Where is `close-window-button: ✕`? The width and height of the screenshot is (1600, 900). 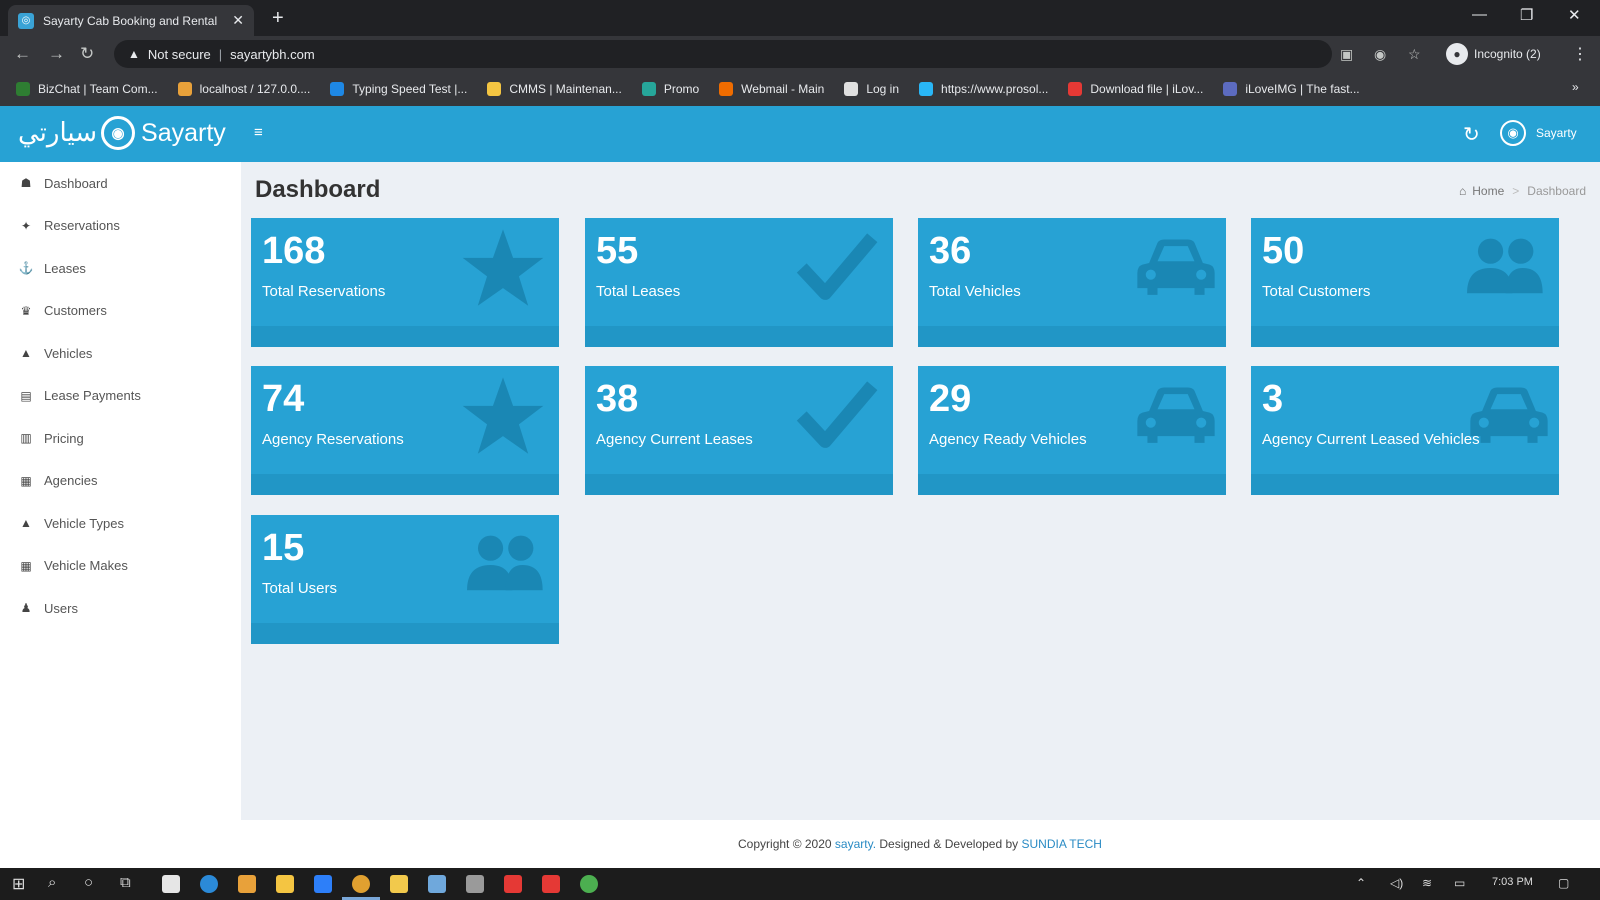
close-window-button: ✕ is located at coordinates (1574, 15).